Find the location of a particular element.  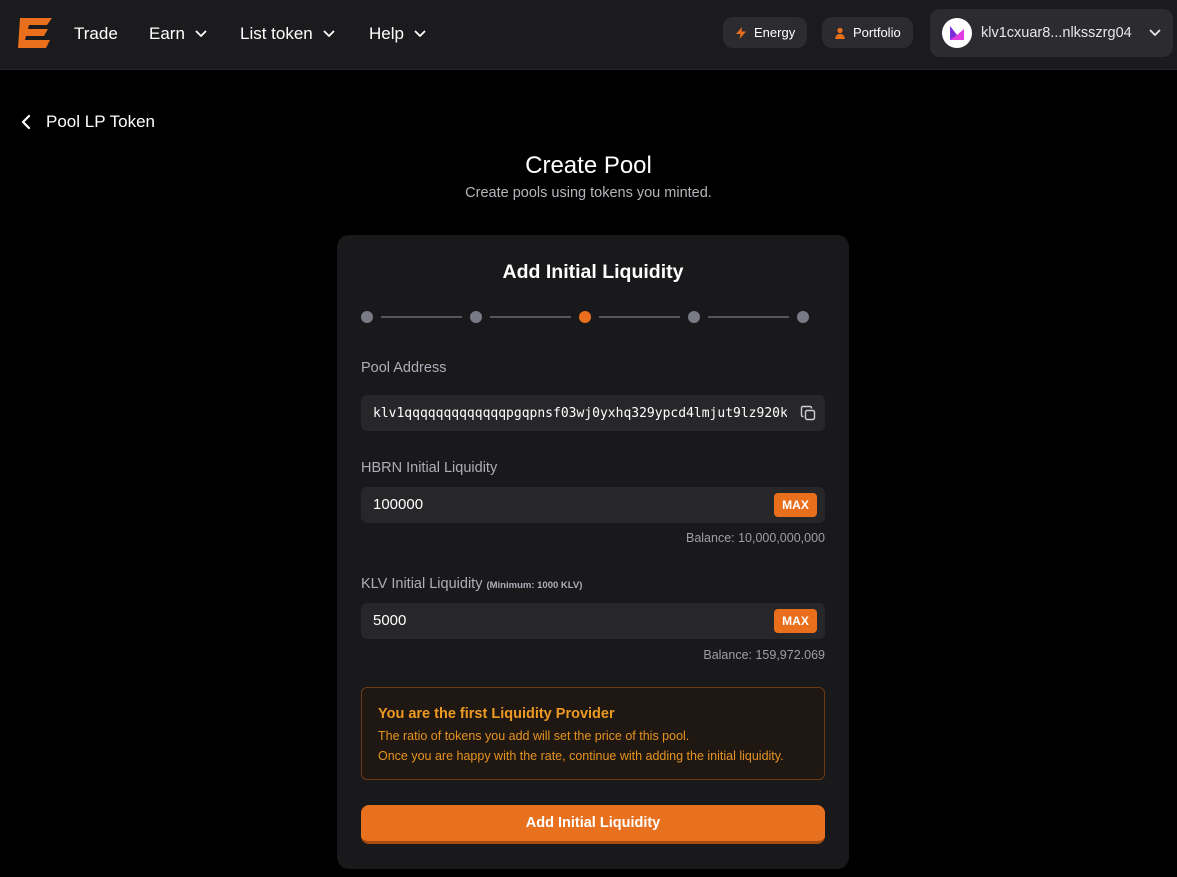

pool-address-label: Pool Address is located at coordinates (404, 368).